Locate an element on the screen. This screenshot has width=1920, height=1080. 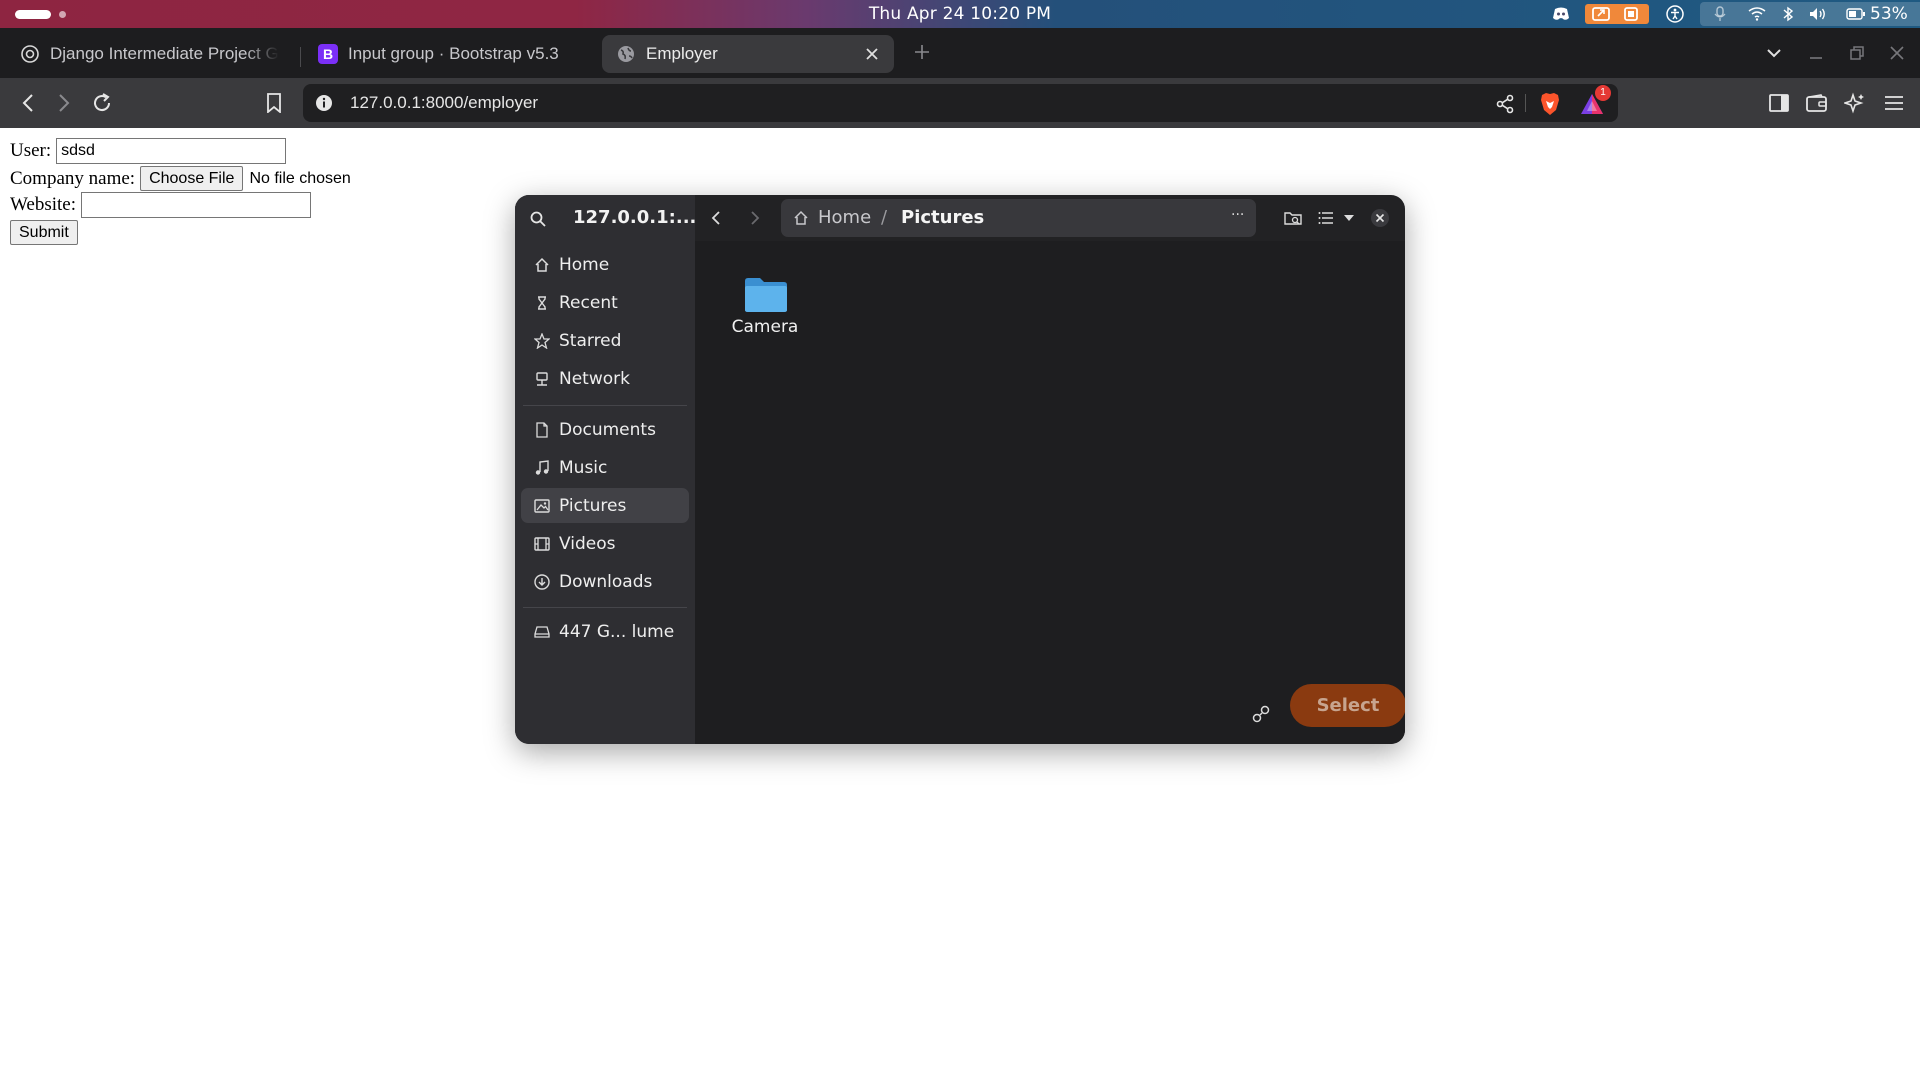
sidebar-item-music: Music is located at coordinates (605, 467).